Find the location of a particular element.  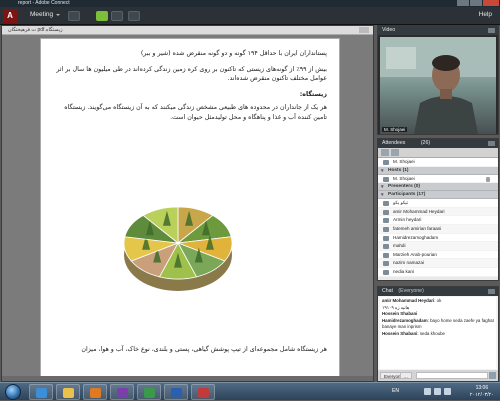

menubar: A Meeting Help is located at coordinates (250, 16).